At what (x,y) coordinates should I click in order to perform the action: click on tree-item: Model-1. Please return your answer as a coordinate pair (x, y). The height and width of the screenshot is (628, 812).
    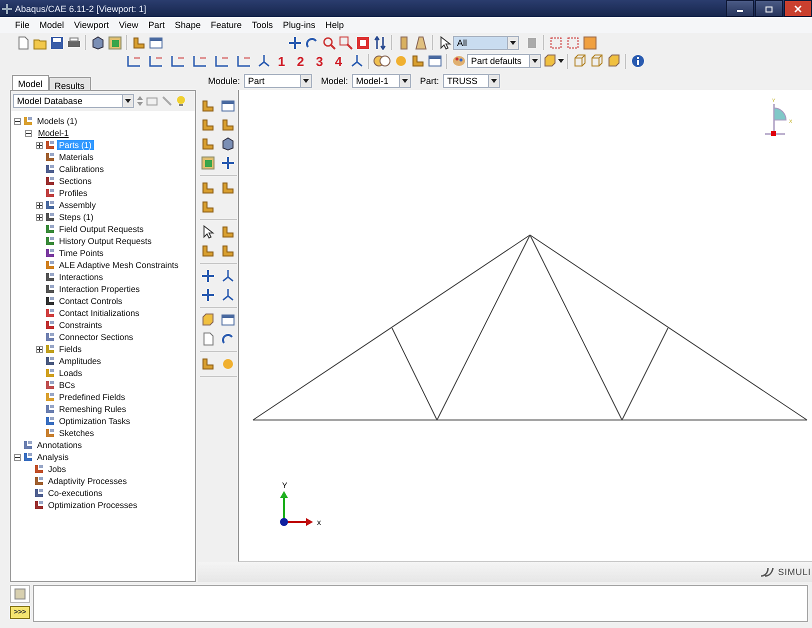
    Looking at the image, I should click on (53, 133).